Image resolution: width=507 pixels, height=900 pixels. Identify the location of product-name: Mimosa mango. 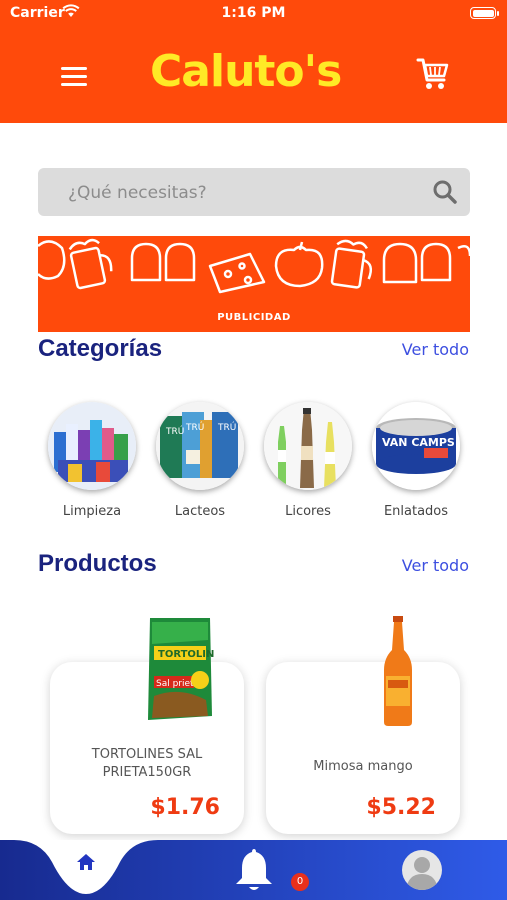
(363, 766).